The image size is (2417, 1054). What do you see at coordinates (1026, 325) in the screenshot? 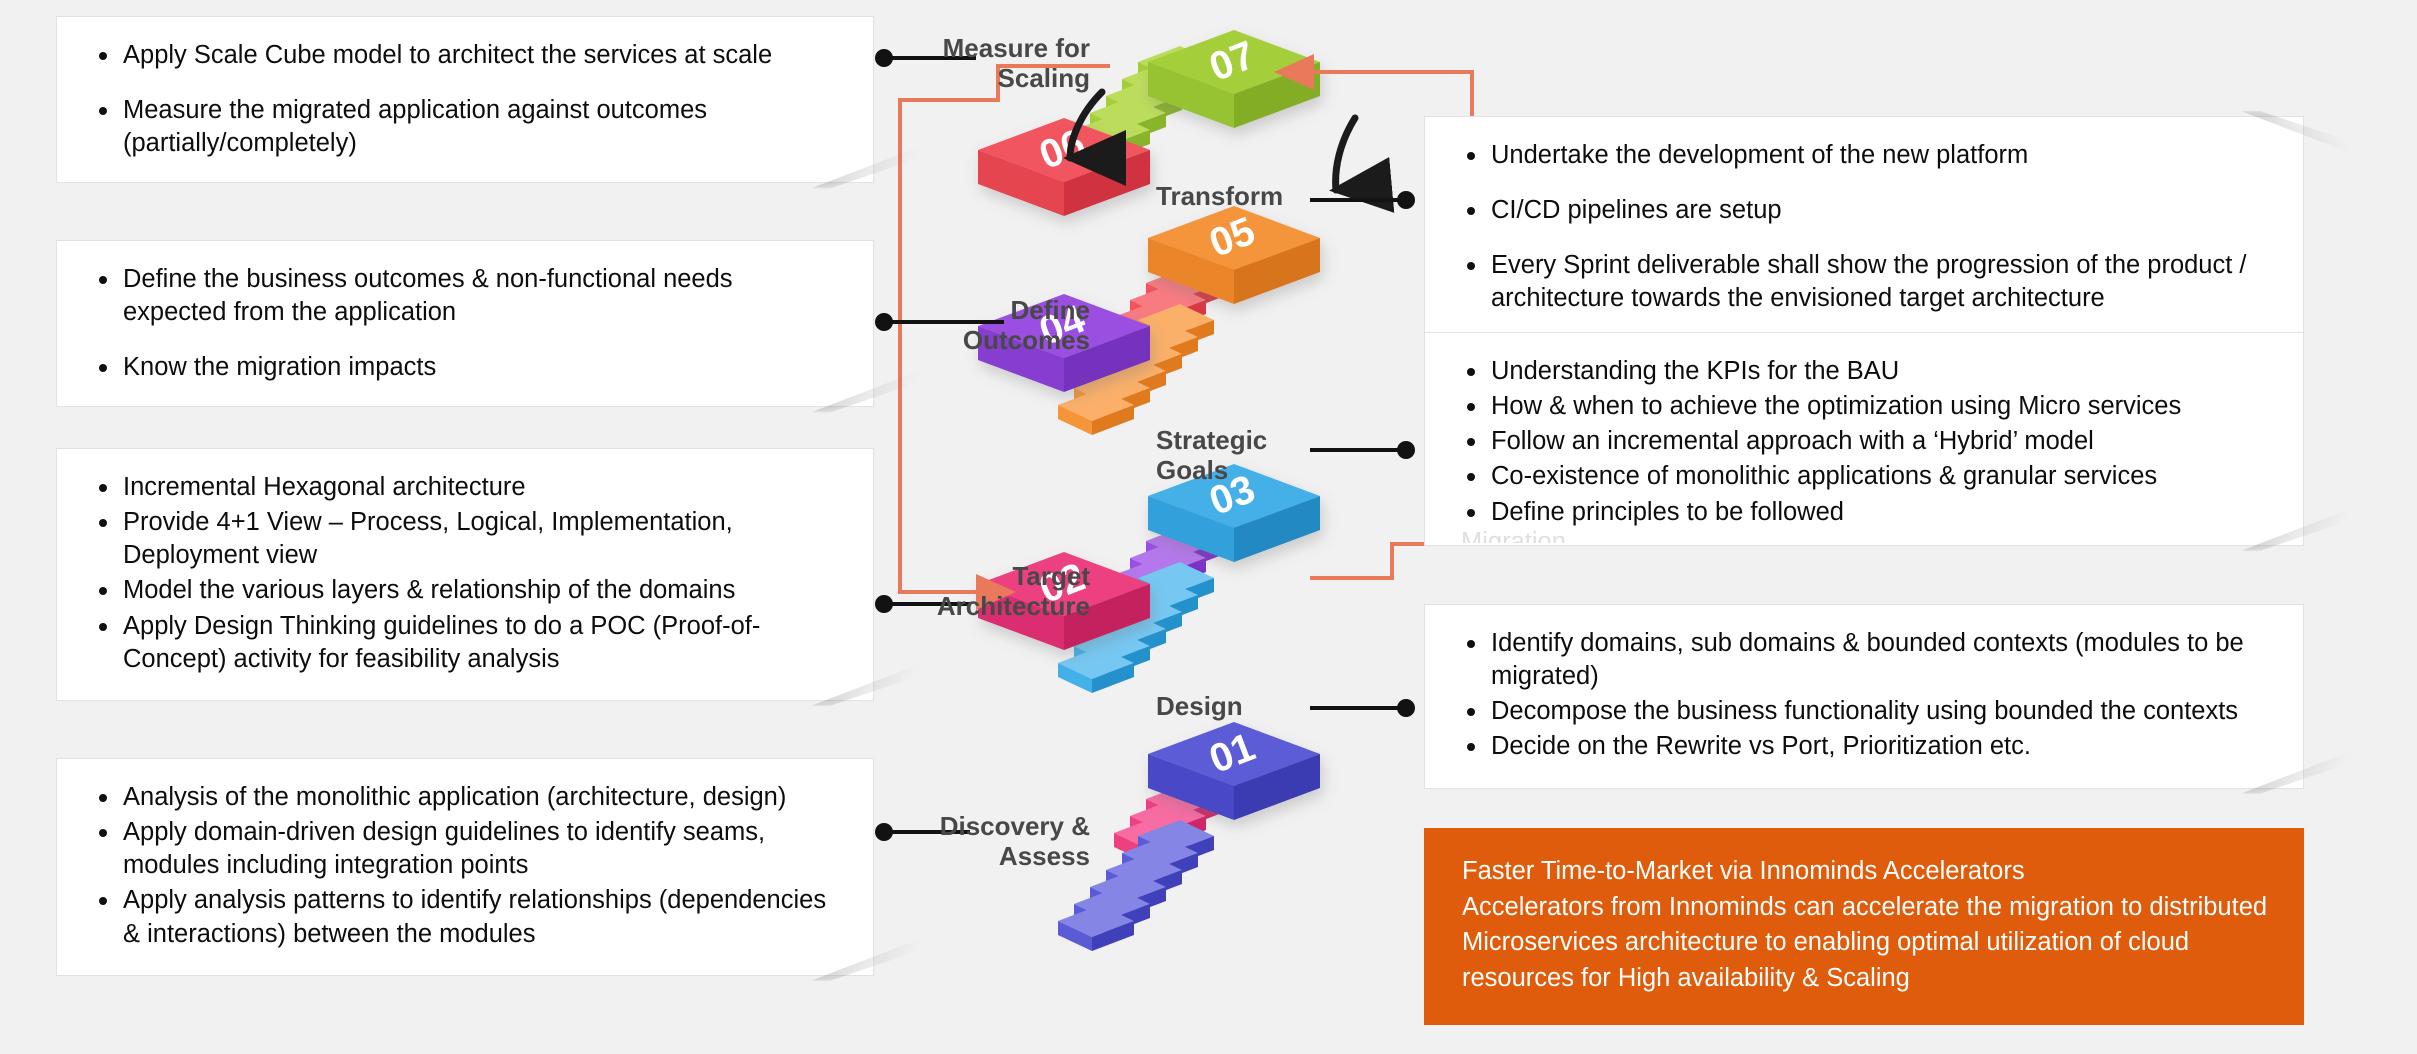
I see `stage-label-define-outcomes: Define Outcomes` at bounding box center [1026, 325].